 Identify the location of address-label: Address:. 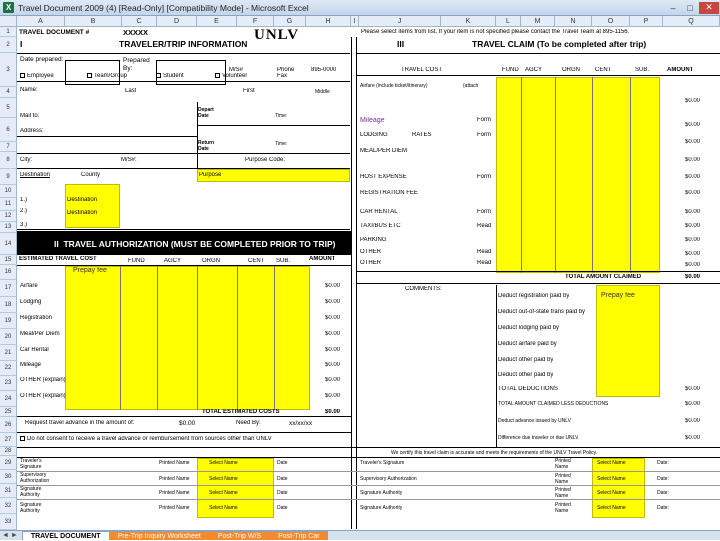
(32, 131).